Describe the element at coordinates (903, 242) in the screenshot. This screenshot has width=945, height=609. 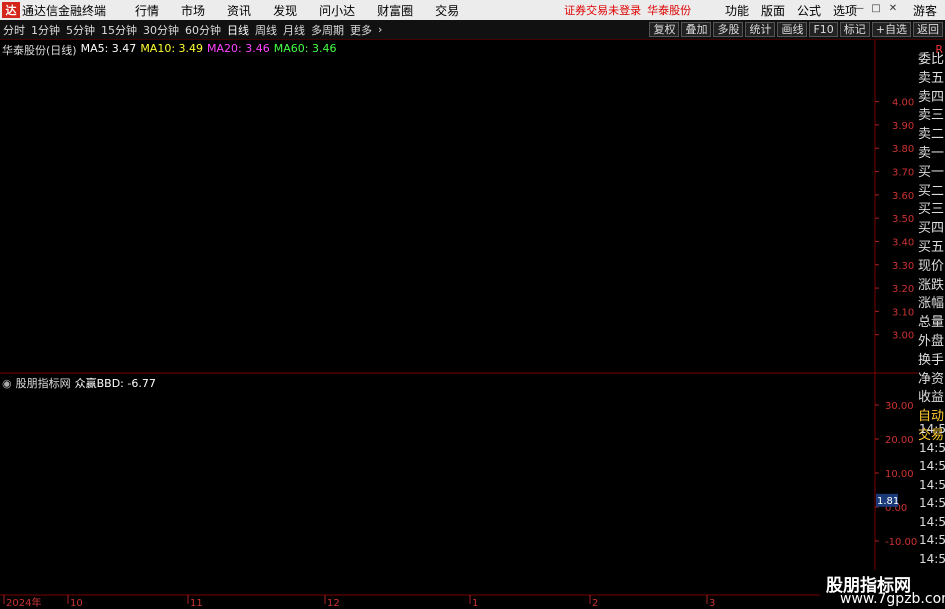
I see `price-tick-label: 3.40` at that location.